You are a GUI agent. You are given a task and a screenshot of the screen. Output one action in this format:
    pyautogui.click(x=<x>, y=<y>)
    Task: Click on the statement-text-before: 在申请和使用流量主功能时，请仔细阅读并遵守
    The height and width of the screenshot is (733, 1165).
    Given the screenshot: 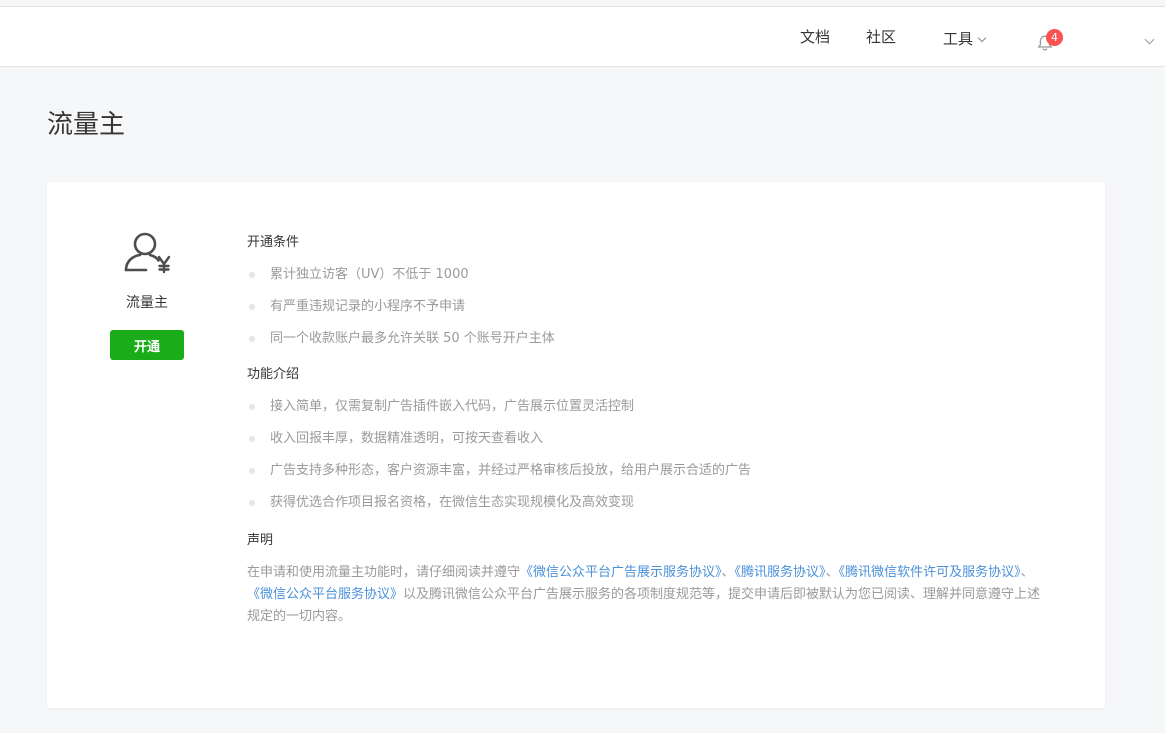 What is the action you would take?
    pyautogui.click(x=384, y=572)
    